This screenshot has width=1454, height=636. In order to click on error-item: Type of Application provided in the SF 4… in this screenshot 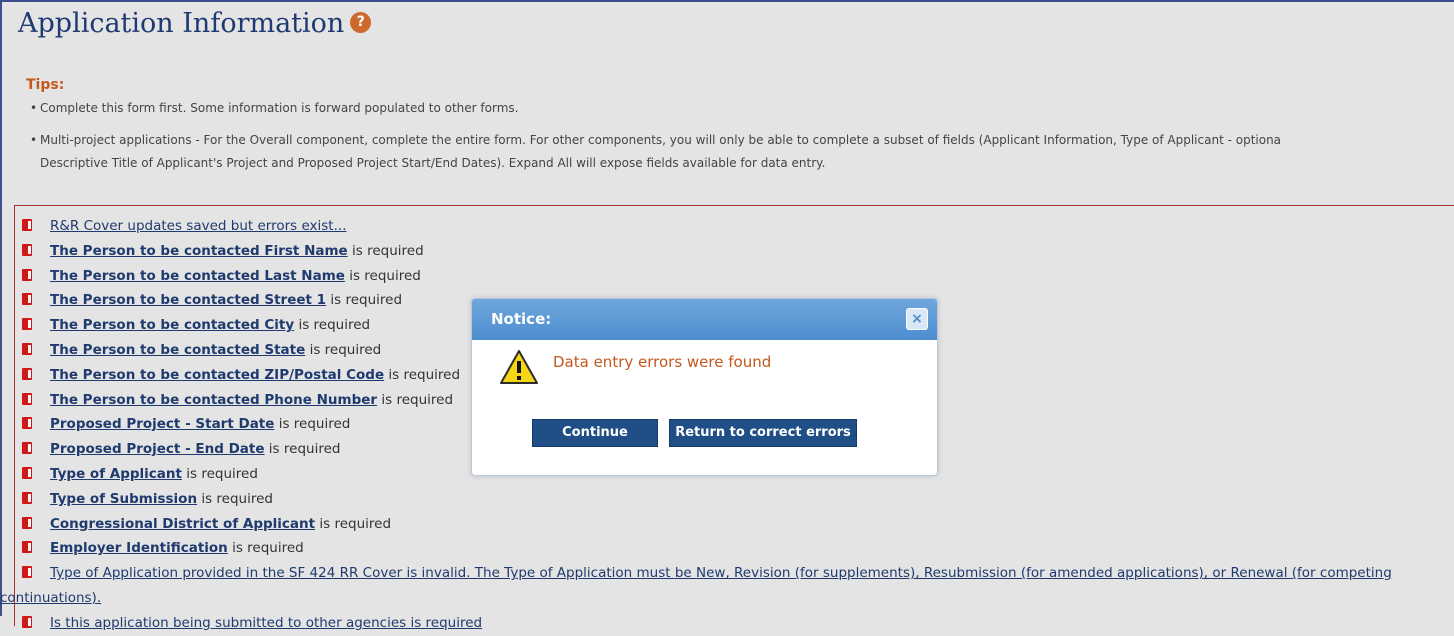, I will do `click(726, 586)`.